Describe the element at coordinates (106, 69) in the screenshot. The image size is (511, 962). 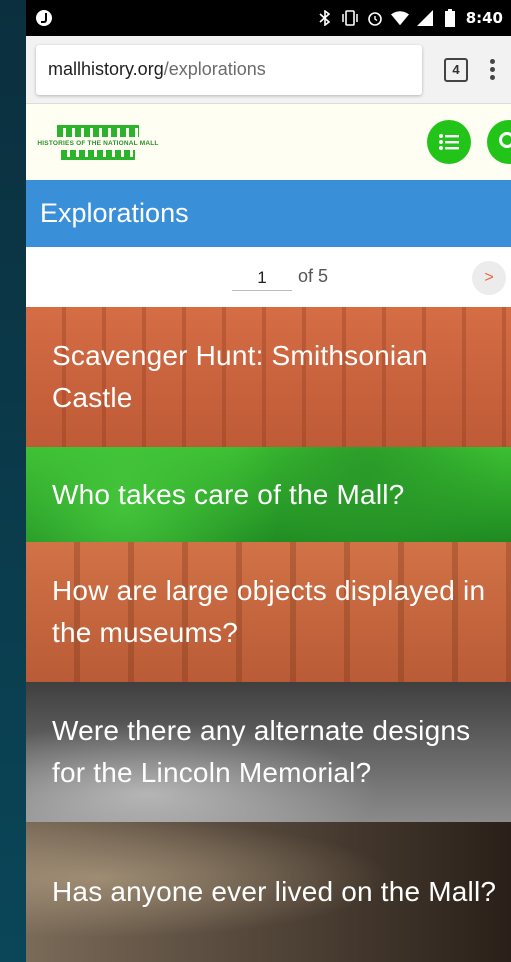
I see `url-domain: mallhistory.org` at that location.